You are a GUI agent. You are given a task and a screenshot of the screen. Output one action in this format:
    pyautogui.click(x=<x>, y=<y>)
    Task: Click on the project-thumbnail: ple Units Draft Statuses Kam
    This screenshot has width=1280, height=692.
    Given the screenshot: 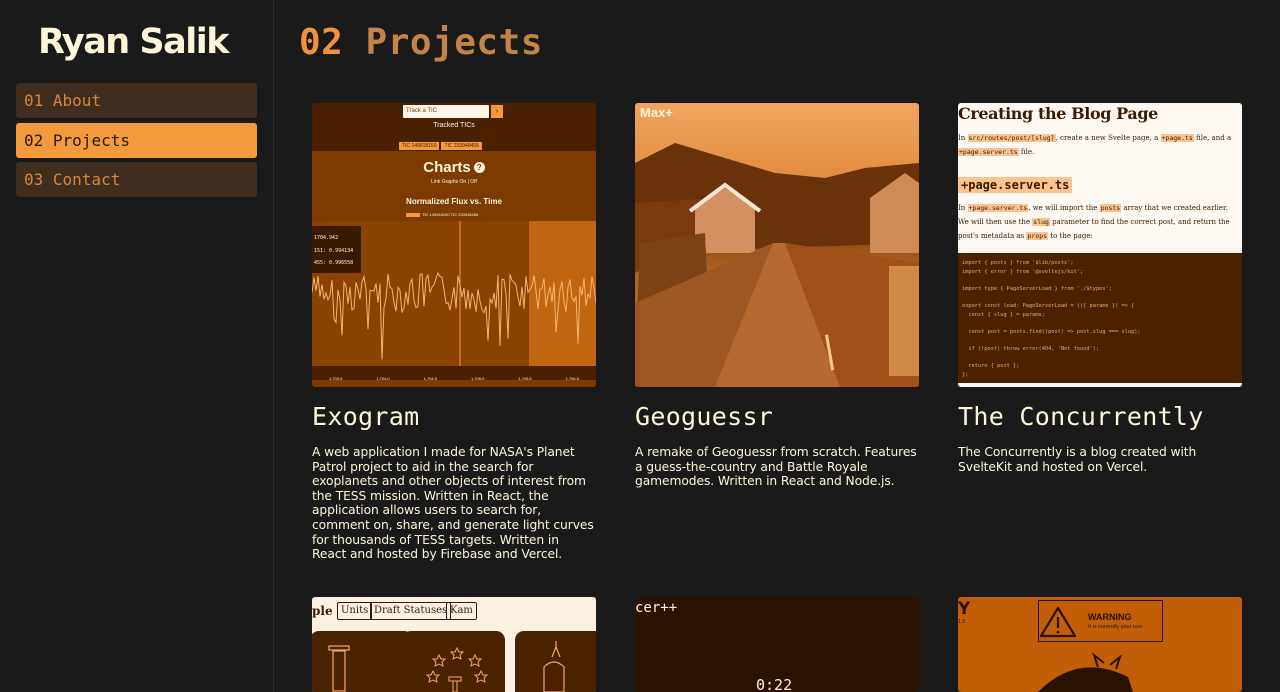 What is the action you would take?
    pyautogui.click(x=454, y=644)
    